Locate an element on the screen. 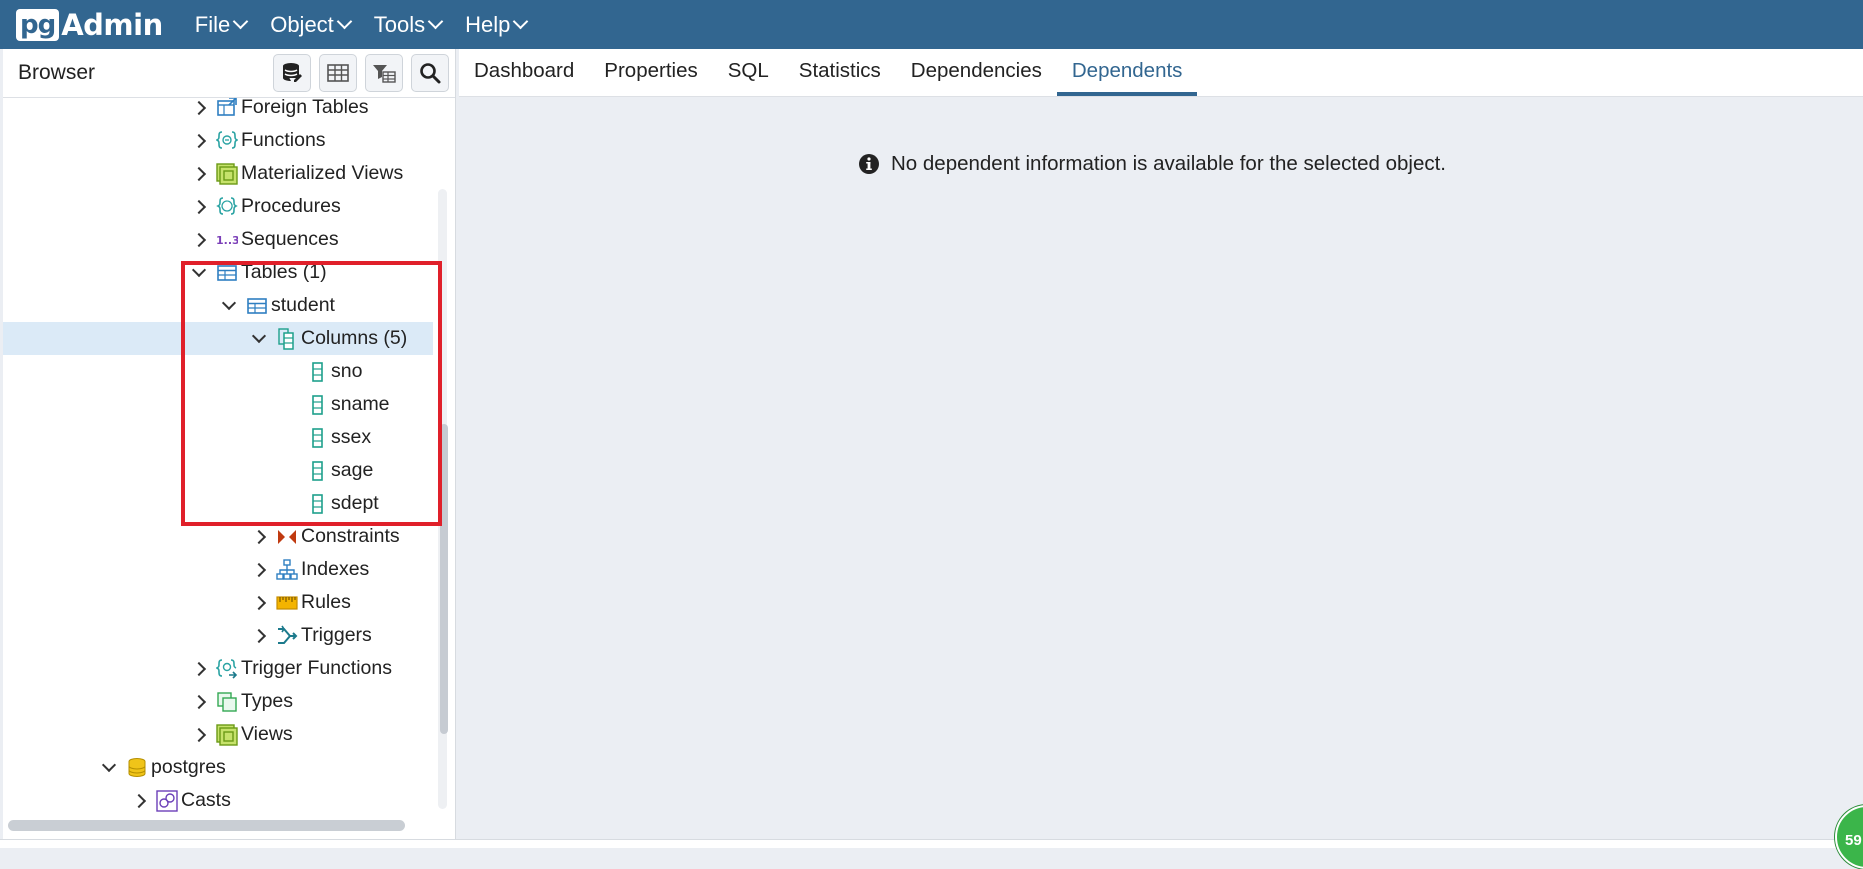 The width and height of the screenshot is (1863, 869). pgadmin-logo: pg Admin is located at coordinates (89, 25).